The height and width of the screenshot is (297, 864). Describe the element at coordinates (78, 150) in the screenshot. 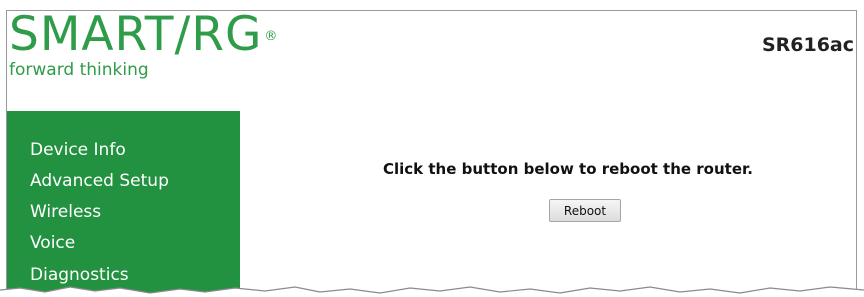

I see `sidebar-item-device-info: Device Info` at that location.